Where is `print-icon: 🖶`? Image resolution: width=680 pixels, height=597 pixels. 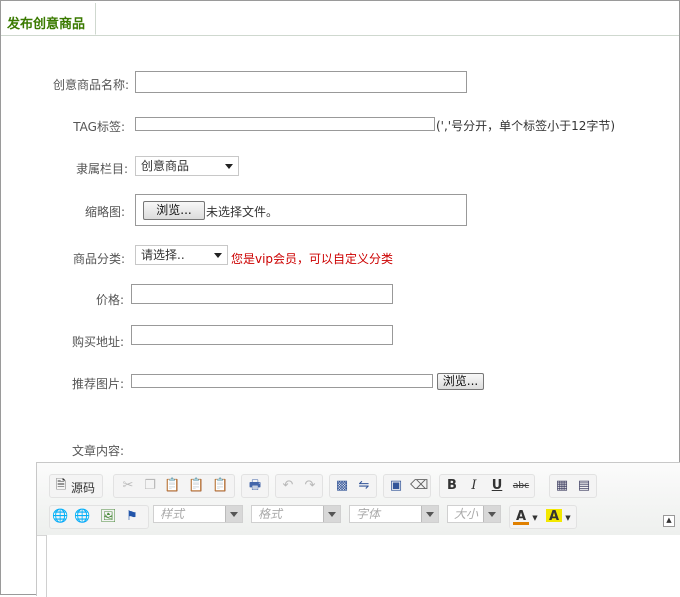 print-icon: 🖶 is located at coordinates (255, 486).